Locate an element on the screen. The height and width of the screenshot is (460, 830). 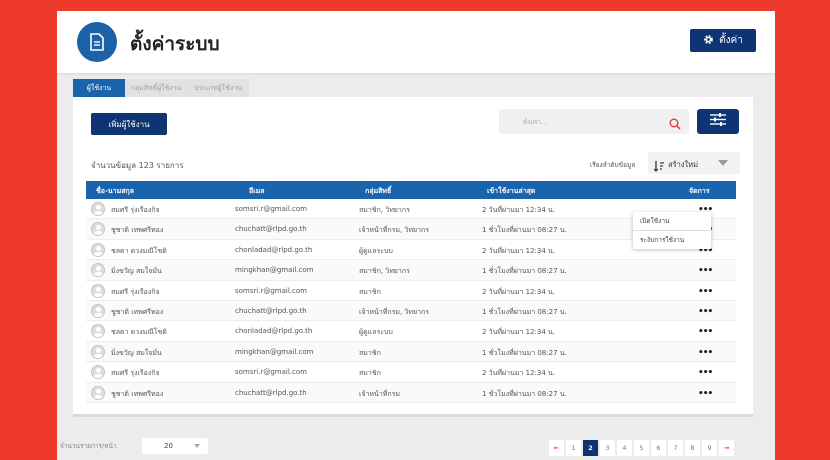
page-size-select: 20 is located at coordinates (175, 446).